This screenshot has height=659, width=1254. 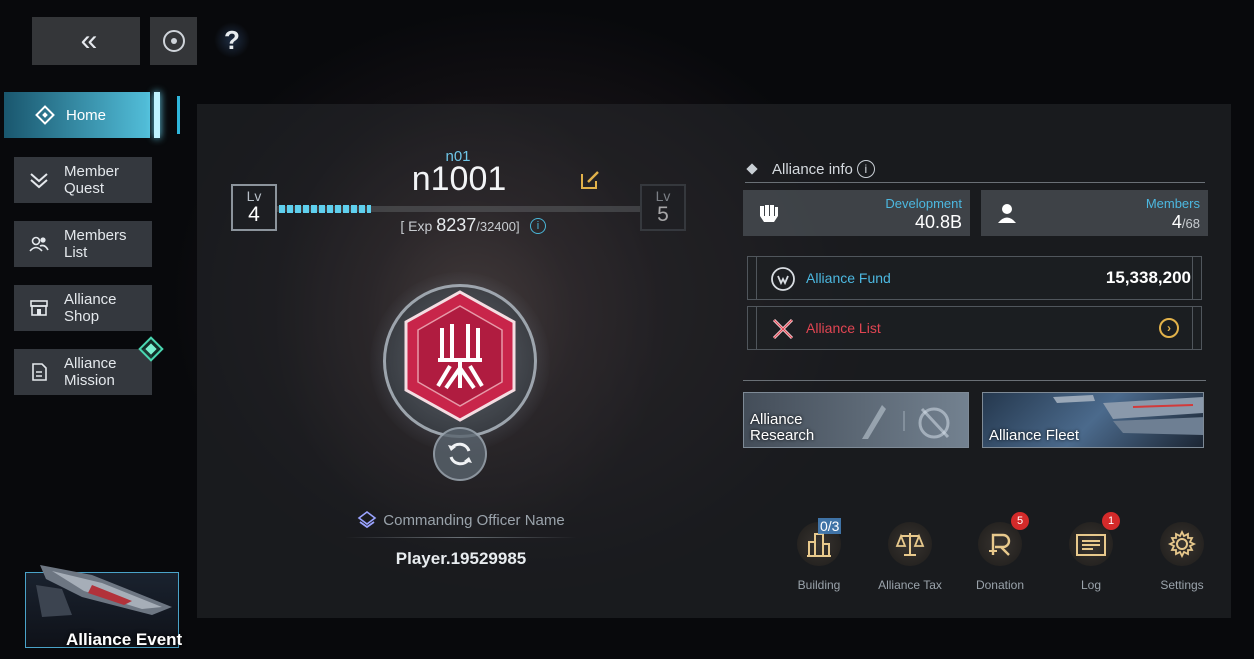 I want to click on alliance-list-row: Alliance List ›, so click(x=974, y=328).